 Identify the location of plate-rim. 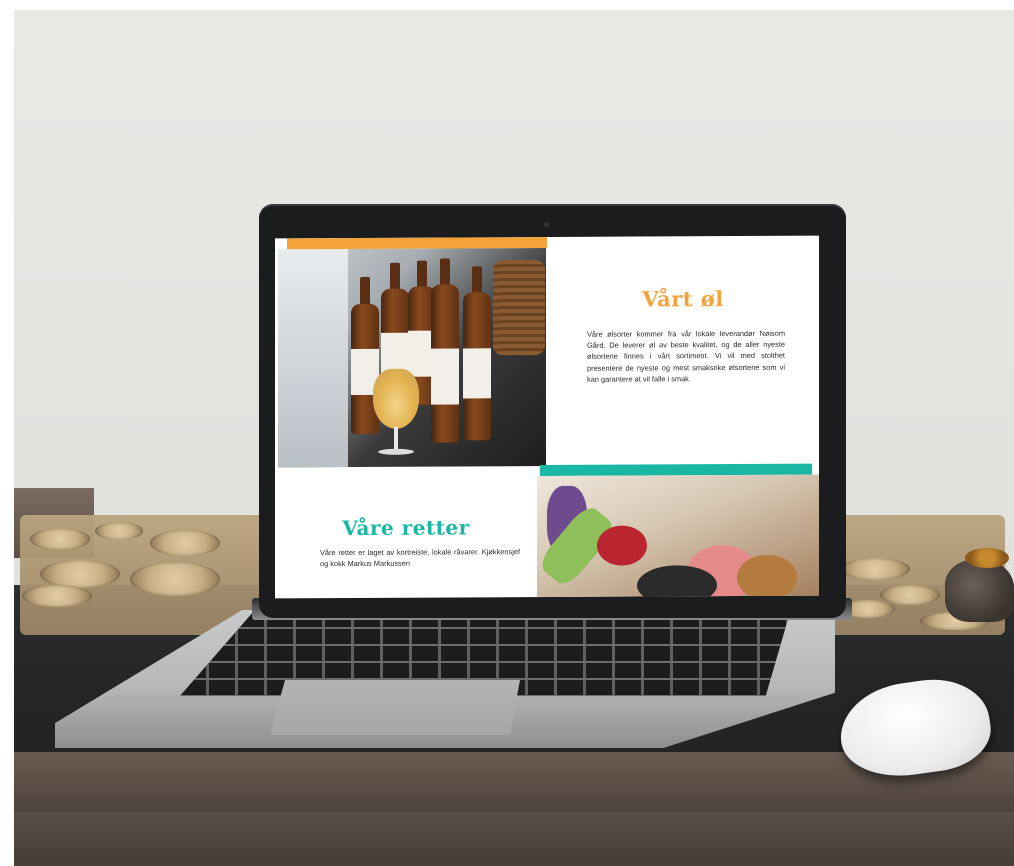
(677, 582).